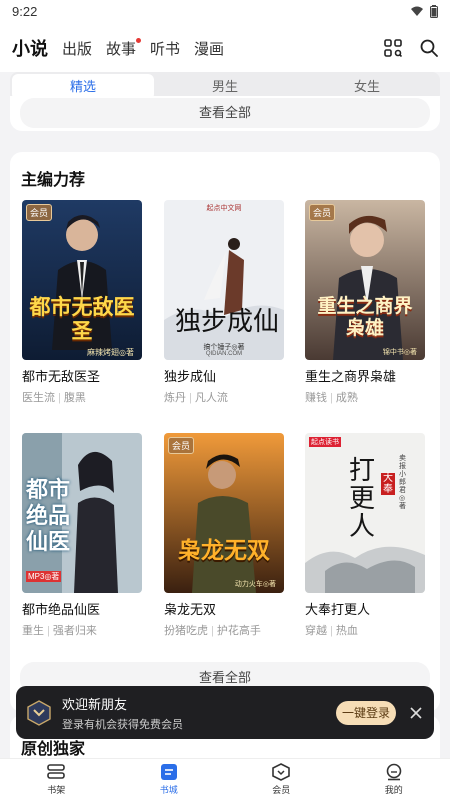  What do you see at coordinates (393, 48) in the screenshot?
I see `scan-icon` at bounding box center [393, 48].